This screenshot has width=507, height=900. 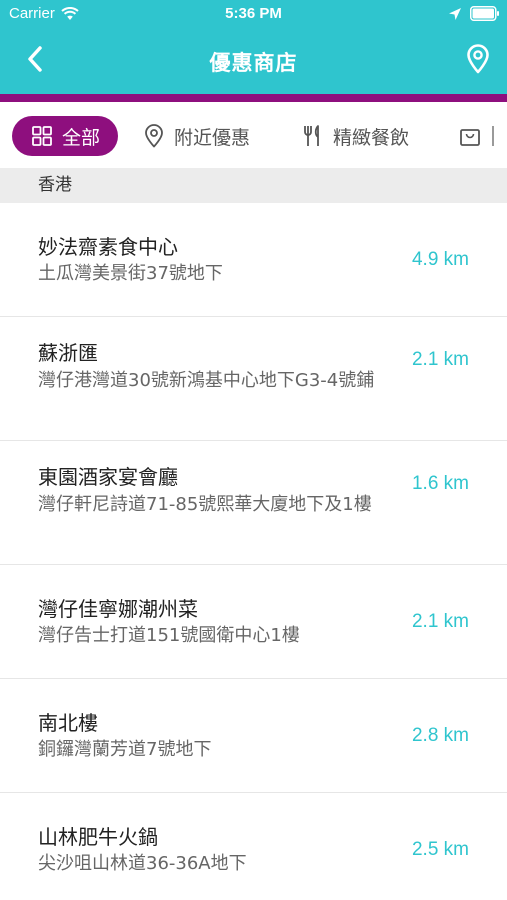 What do you see at coordinates (118, 609) in the screenshot?
I see `store-name: 灣仔佳寧娜潮州菜` at bounding box center [118, 609].